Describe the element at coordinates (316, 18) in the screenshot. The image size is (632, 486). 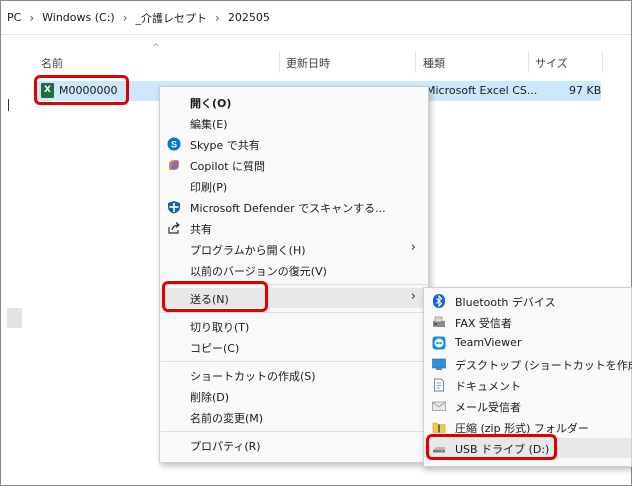
I see `address-bar: PC › Windows (C:) › _介護レセプト › 202505` at that location.